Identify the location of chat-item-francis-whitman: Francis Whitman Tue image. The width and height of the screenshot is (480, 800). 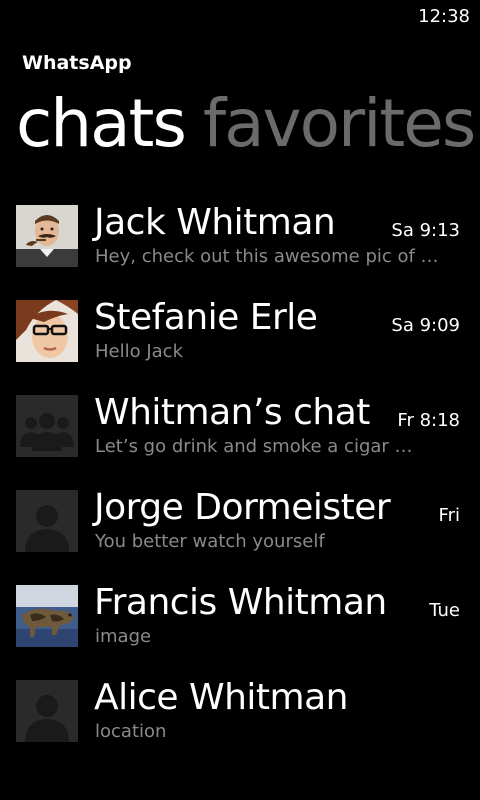
(248, 627).